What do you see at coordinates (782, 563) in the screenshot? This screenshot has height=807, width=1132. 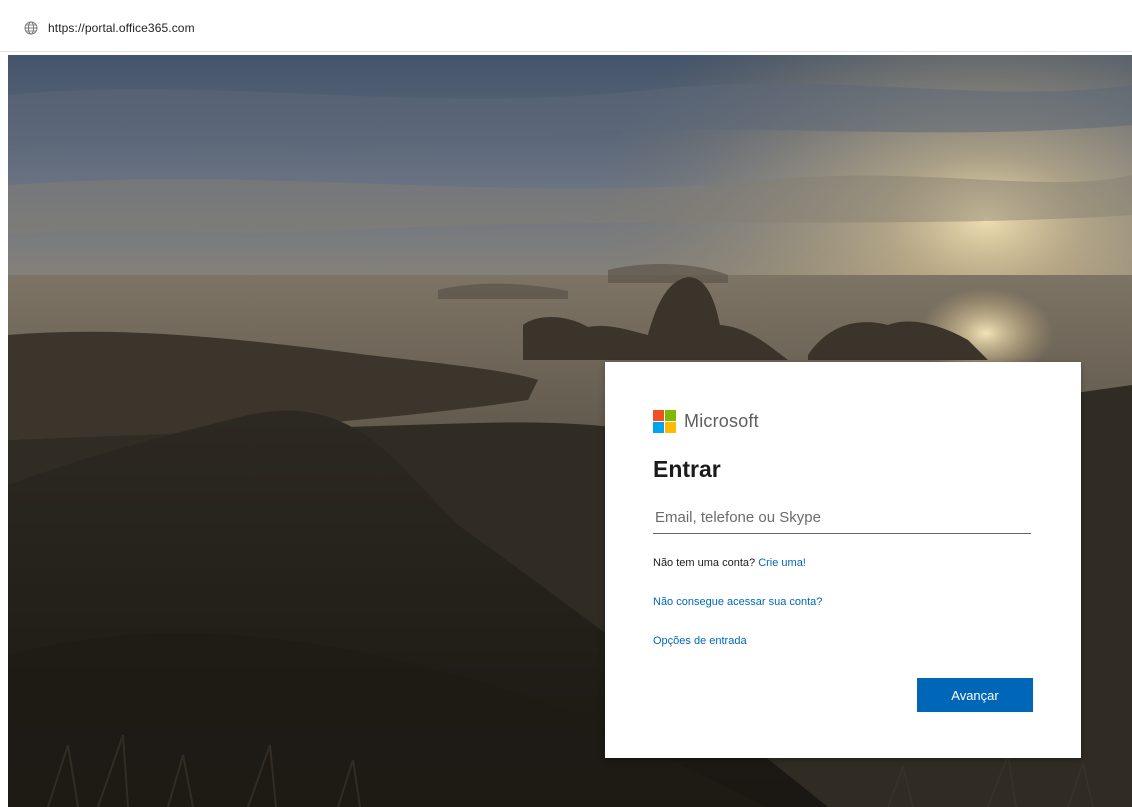 I see `create-account-link: Crie uma!` at bounding box center [782, 563].